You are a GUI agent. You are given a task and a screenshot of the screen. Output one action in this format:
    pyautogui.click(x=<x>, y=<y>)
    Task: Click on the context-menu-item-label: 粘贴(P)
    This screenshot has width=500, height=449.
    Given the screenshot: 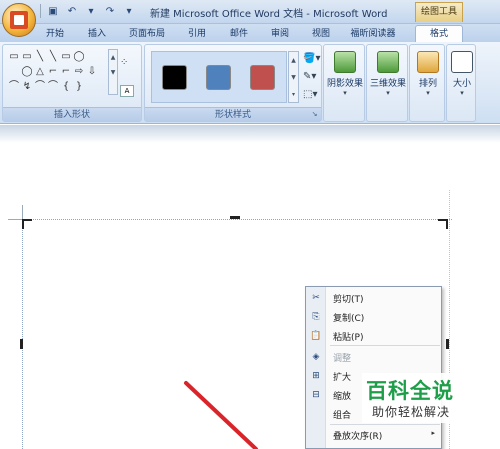 What is the action you would take?
    pyautogui.click(x=348, y=338)
    